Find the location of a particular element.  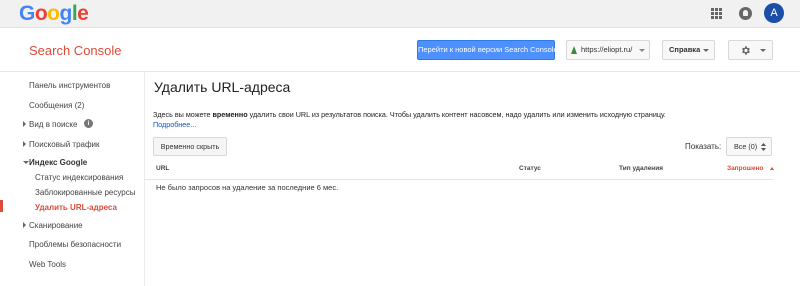

product-title: Search Console is located at coordinates (75, 50).